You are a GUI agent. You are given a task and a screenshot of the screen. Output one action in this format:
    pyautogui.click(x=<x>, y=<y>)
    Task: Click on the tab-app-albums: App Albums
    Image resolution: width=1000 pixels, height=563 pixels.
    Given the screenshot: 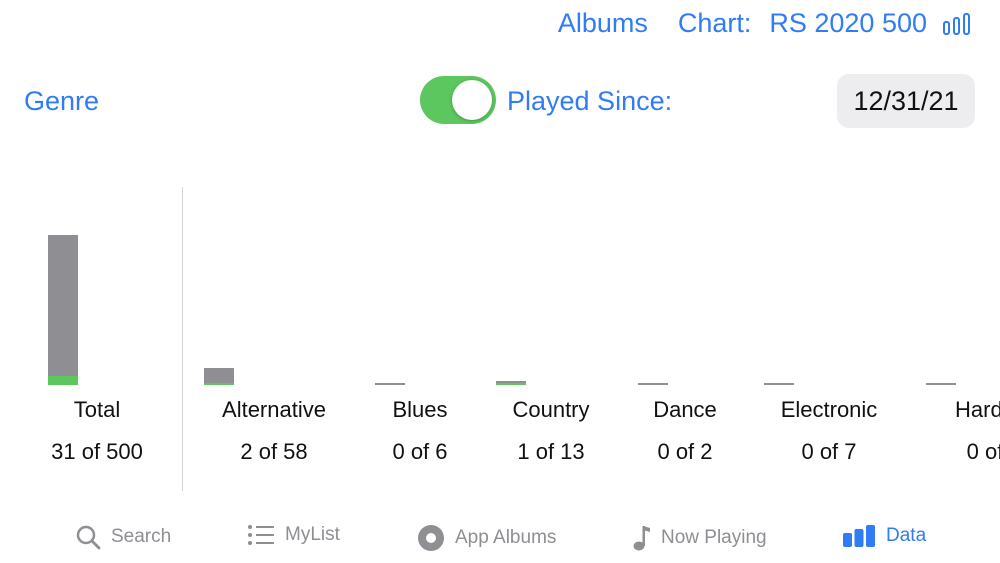 What is the action you would take?
    pyautogui.click(x=486, y=538)
    